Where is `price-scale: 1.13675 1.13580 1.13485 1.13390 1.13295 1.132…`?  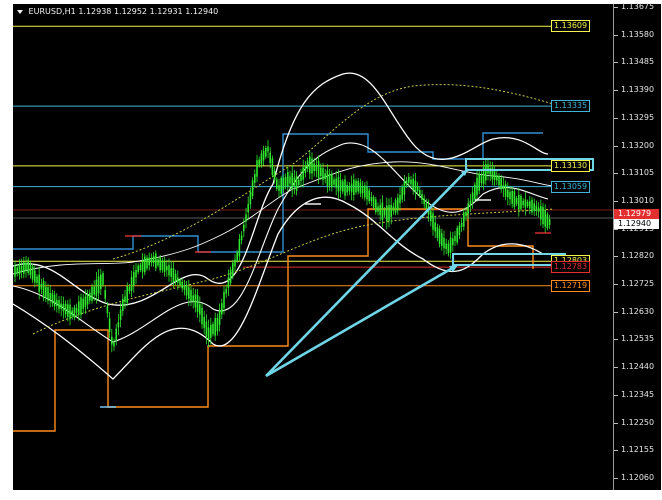
price-scale: 1.13675 1.13580 1.13485 1.13390 1.13295 1.132… is located at coordinates (637, 246).